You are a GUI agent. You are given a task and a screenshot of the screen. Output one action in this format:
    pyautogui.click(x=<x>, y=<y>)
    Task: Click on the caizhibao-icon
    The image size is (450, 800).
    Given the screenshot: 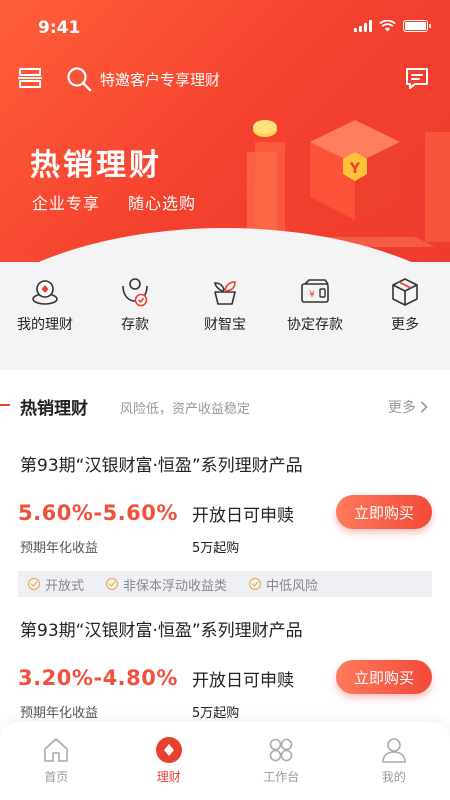 What is the action you would take?
    pyautogui.click(x=225, y=293)
    